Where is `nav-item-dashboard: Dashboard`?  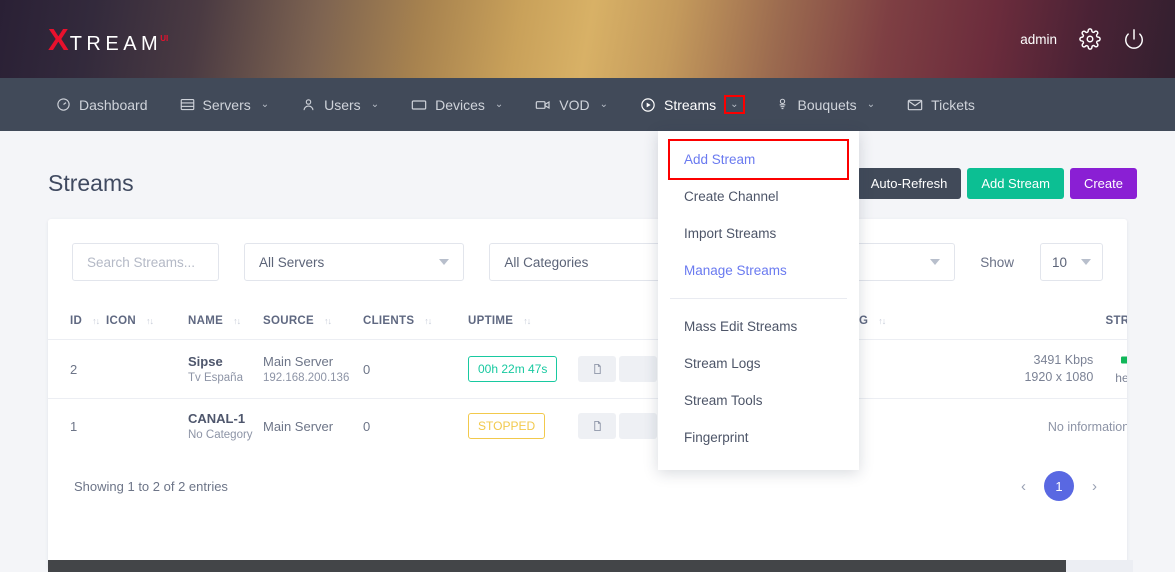 nav-item-dashboard: Dashboard is located at coordinates (102, 104).